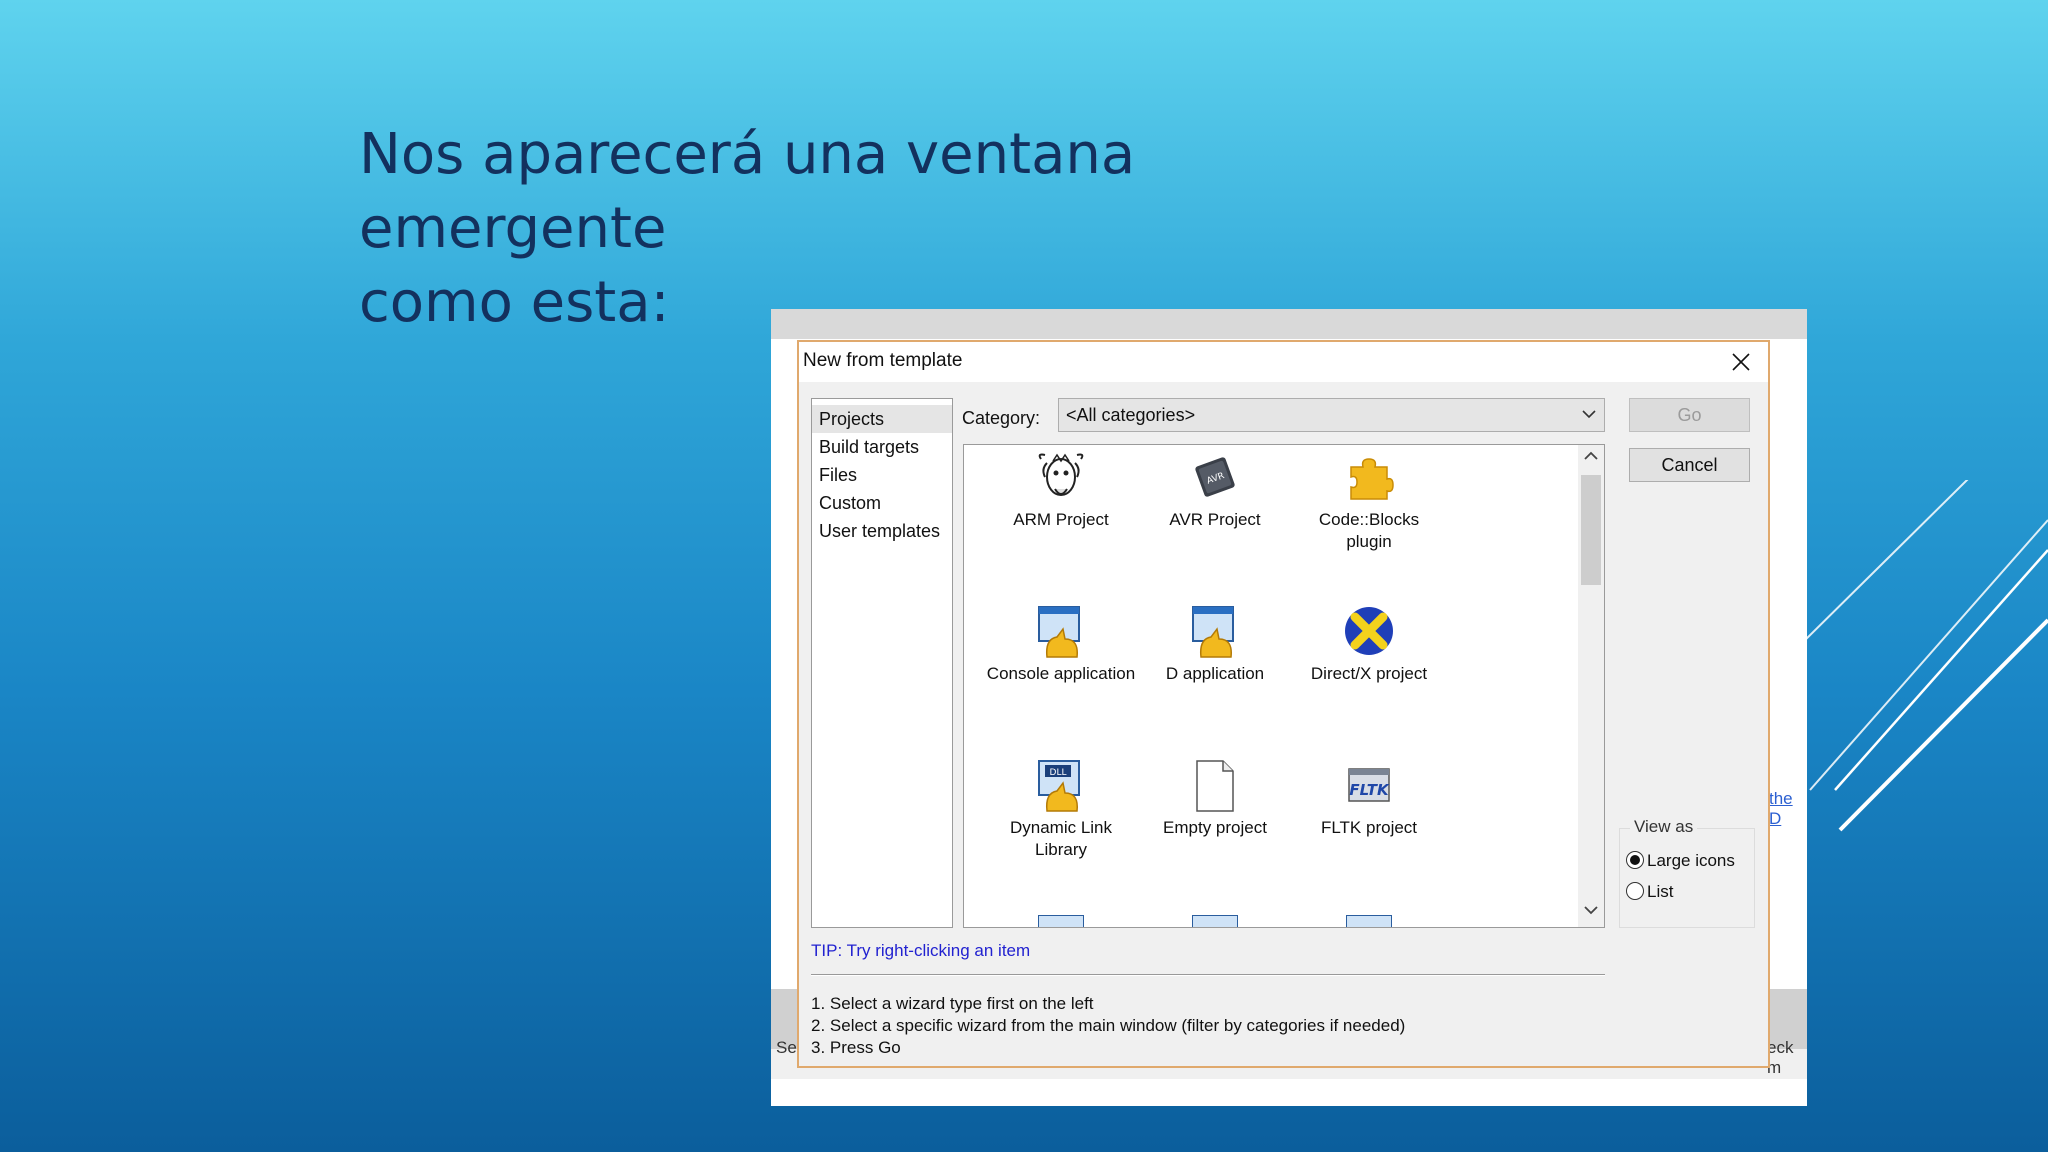 Image resolution: width=2048 pixels, height=1152 pixels. Describe the element at coordinates (1591, 530) in the screenshot. I see `scrollbar-thumb` at that location.